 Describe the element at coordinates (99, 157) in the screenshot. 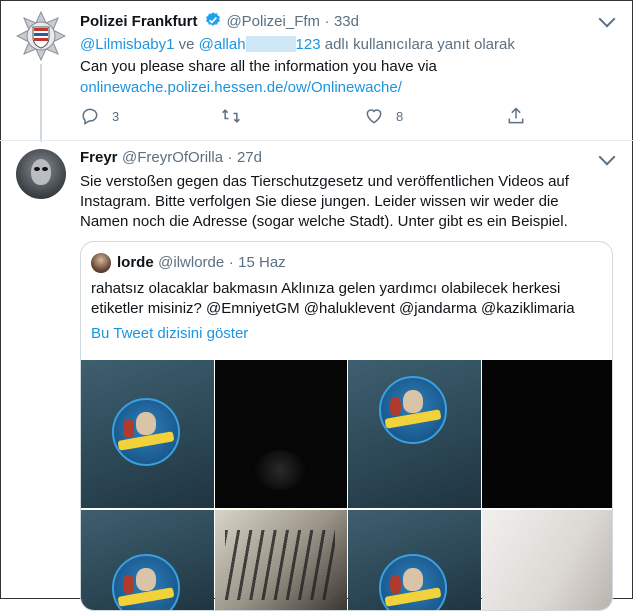

I see `author-name: Freyr` at that location.